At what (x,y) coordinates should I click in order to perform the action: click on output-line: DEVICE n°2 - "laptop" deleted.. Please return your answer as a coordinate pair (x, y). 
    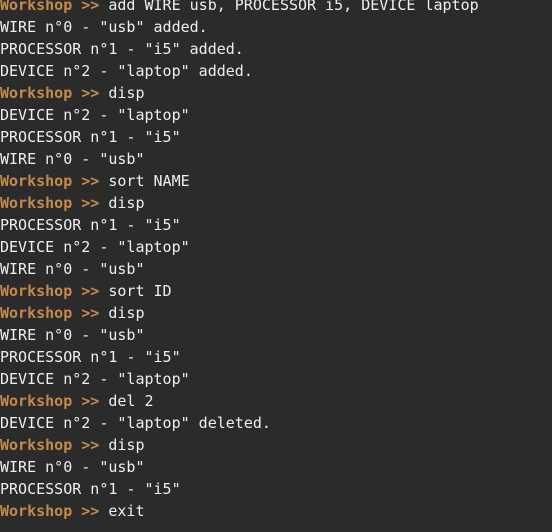
    Looking at the image, I should click on (239, 423).